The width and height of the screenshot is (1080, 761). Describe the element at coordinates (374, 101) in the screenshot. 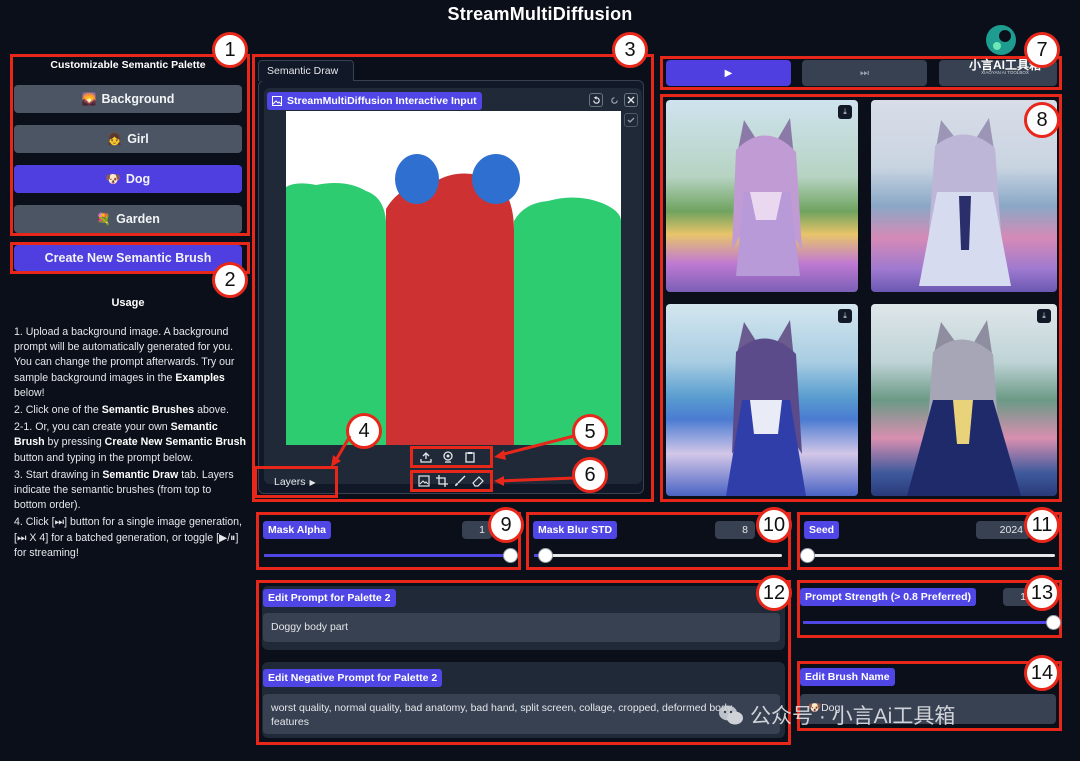

I see `interactive-input-label: StreamMultiDiffusion Interactive Input` at that location.